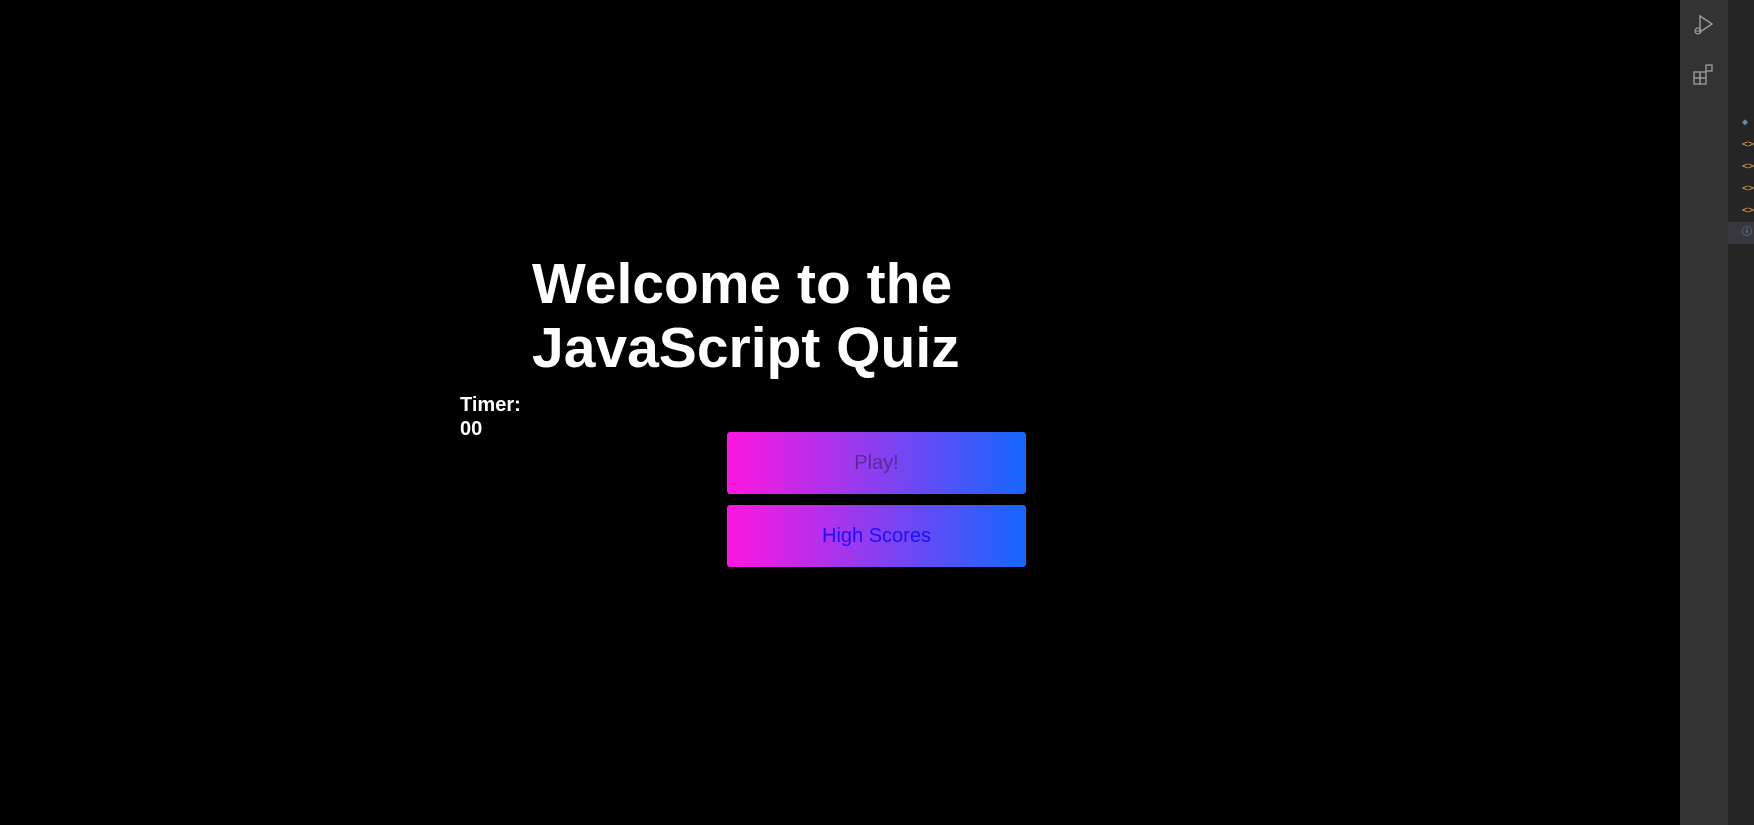 The width and height of the screenshot is (1754, 825). Describe the element at coordinates (471, 429) in the screenshot. I see `timer-value: 00` at that location.